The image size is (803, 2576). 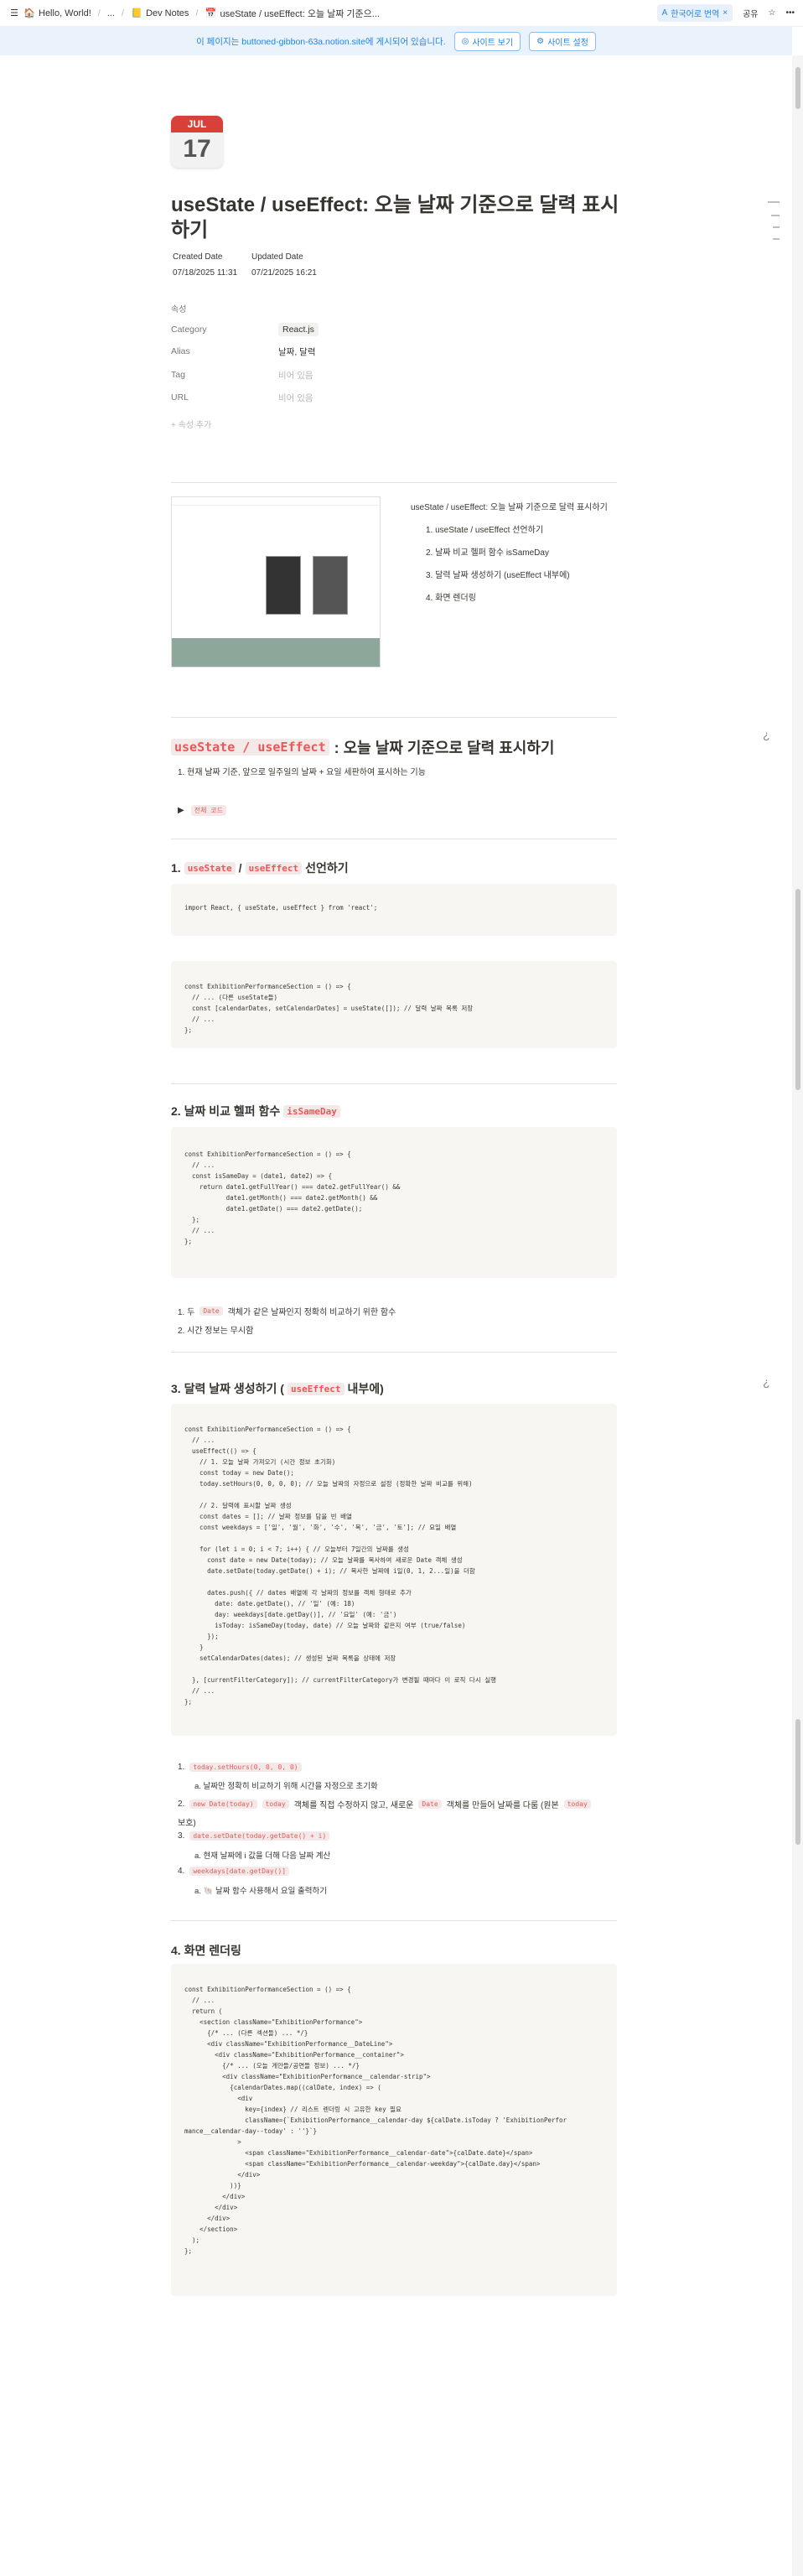 I want to click on list-text: 객체가 같은 날짜인지 정확히 비교하기 위한 함수, so click(x=311, y=1312).